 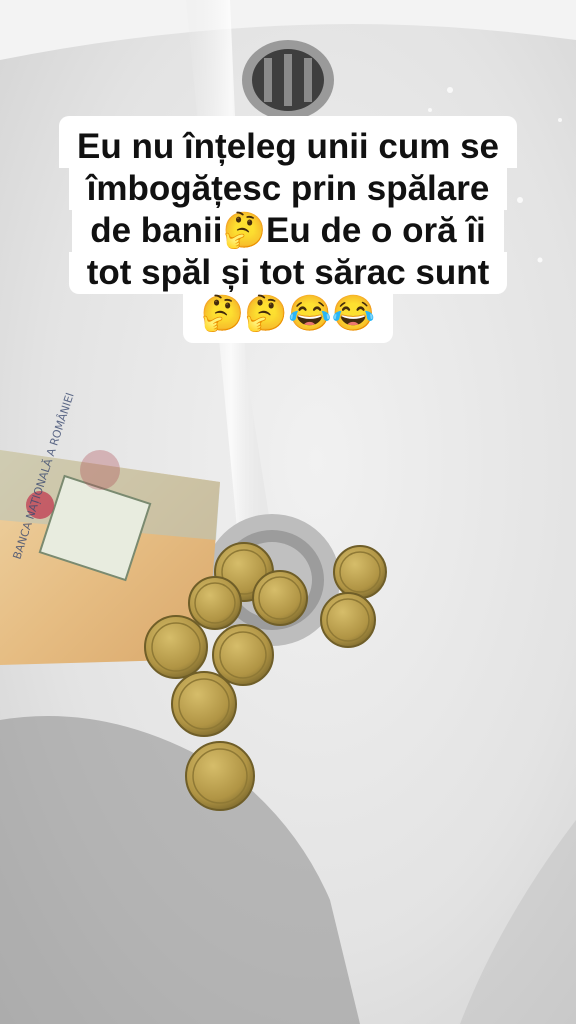 I want to click on caption-line: îmbogățesc prin spălare, so click(x=288, y=189).